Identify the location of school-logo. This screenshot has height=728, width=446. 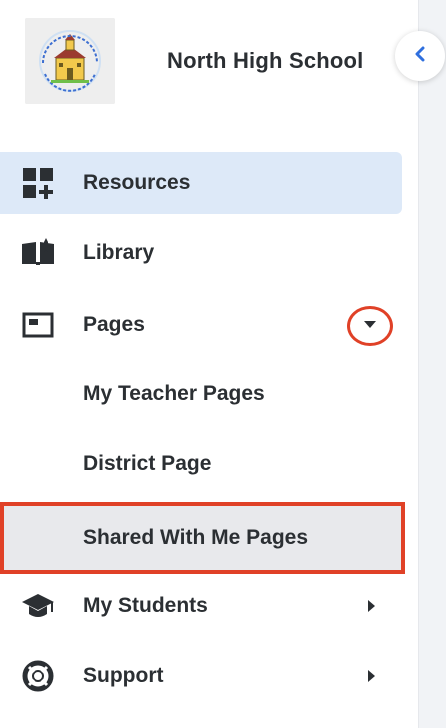
(70, 61).